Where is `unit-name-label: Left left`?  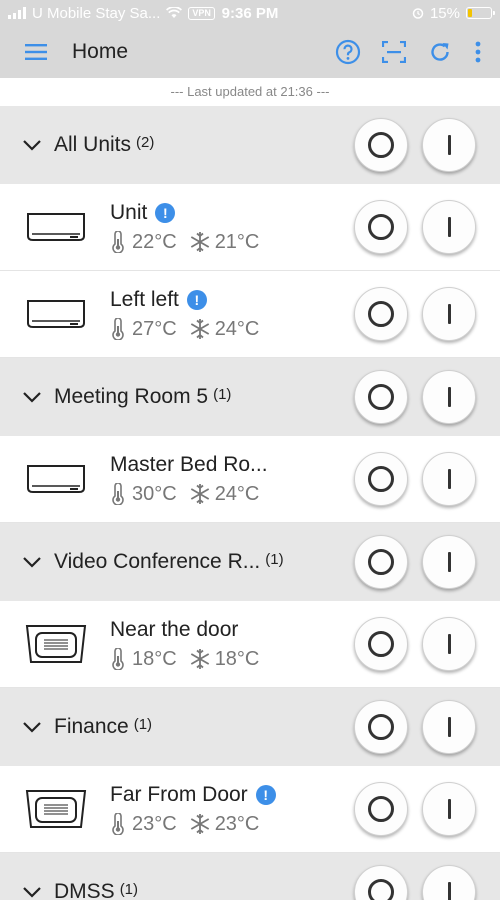 unit-name-label: Left left is located at coordinates (144, 299).